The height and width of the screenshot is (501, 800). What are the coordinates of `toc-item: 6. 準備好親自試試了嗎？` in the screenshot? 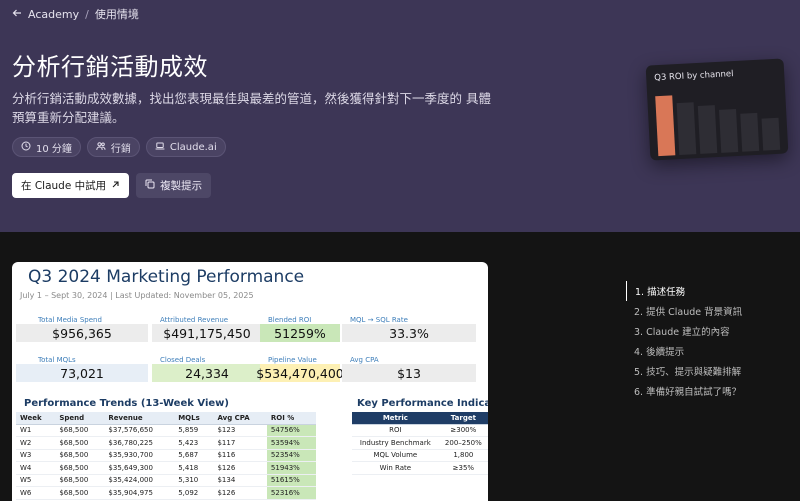 It's located at (713, 391).